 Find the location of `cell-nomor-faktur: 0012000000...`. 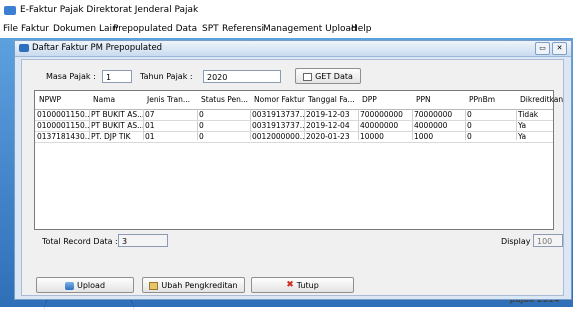

cell-nomor-faktur: 0012000000... is located at coordinates (278, 136).